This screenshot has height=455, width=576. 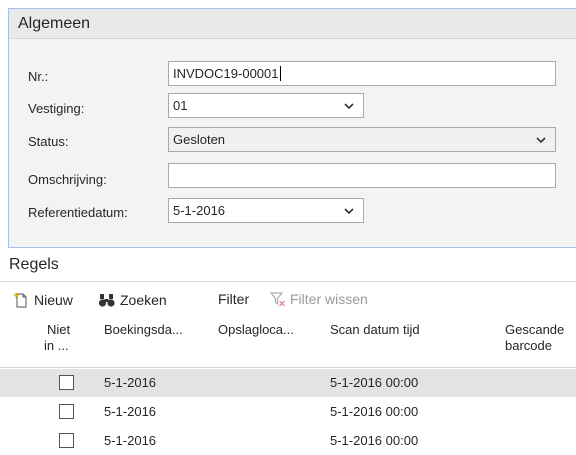 I want to click on new-button: Nieuw, so click(x=42, y=300).